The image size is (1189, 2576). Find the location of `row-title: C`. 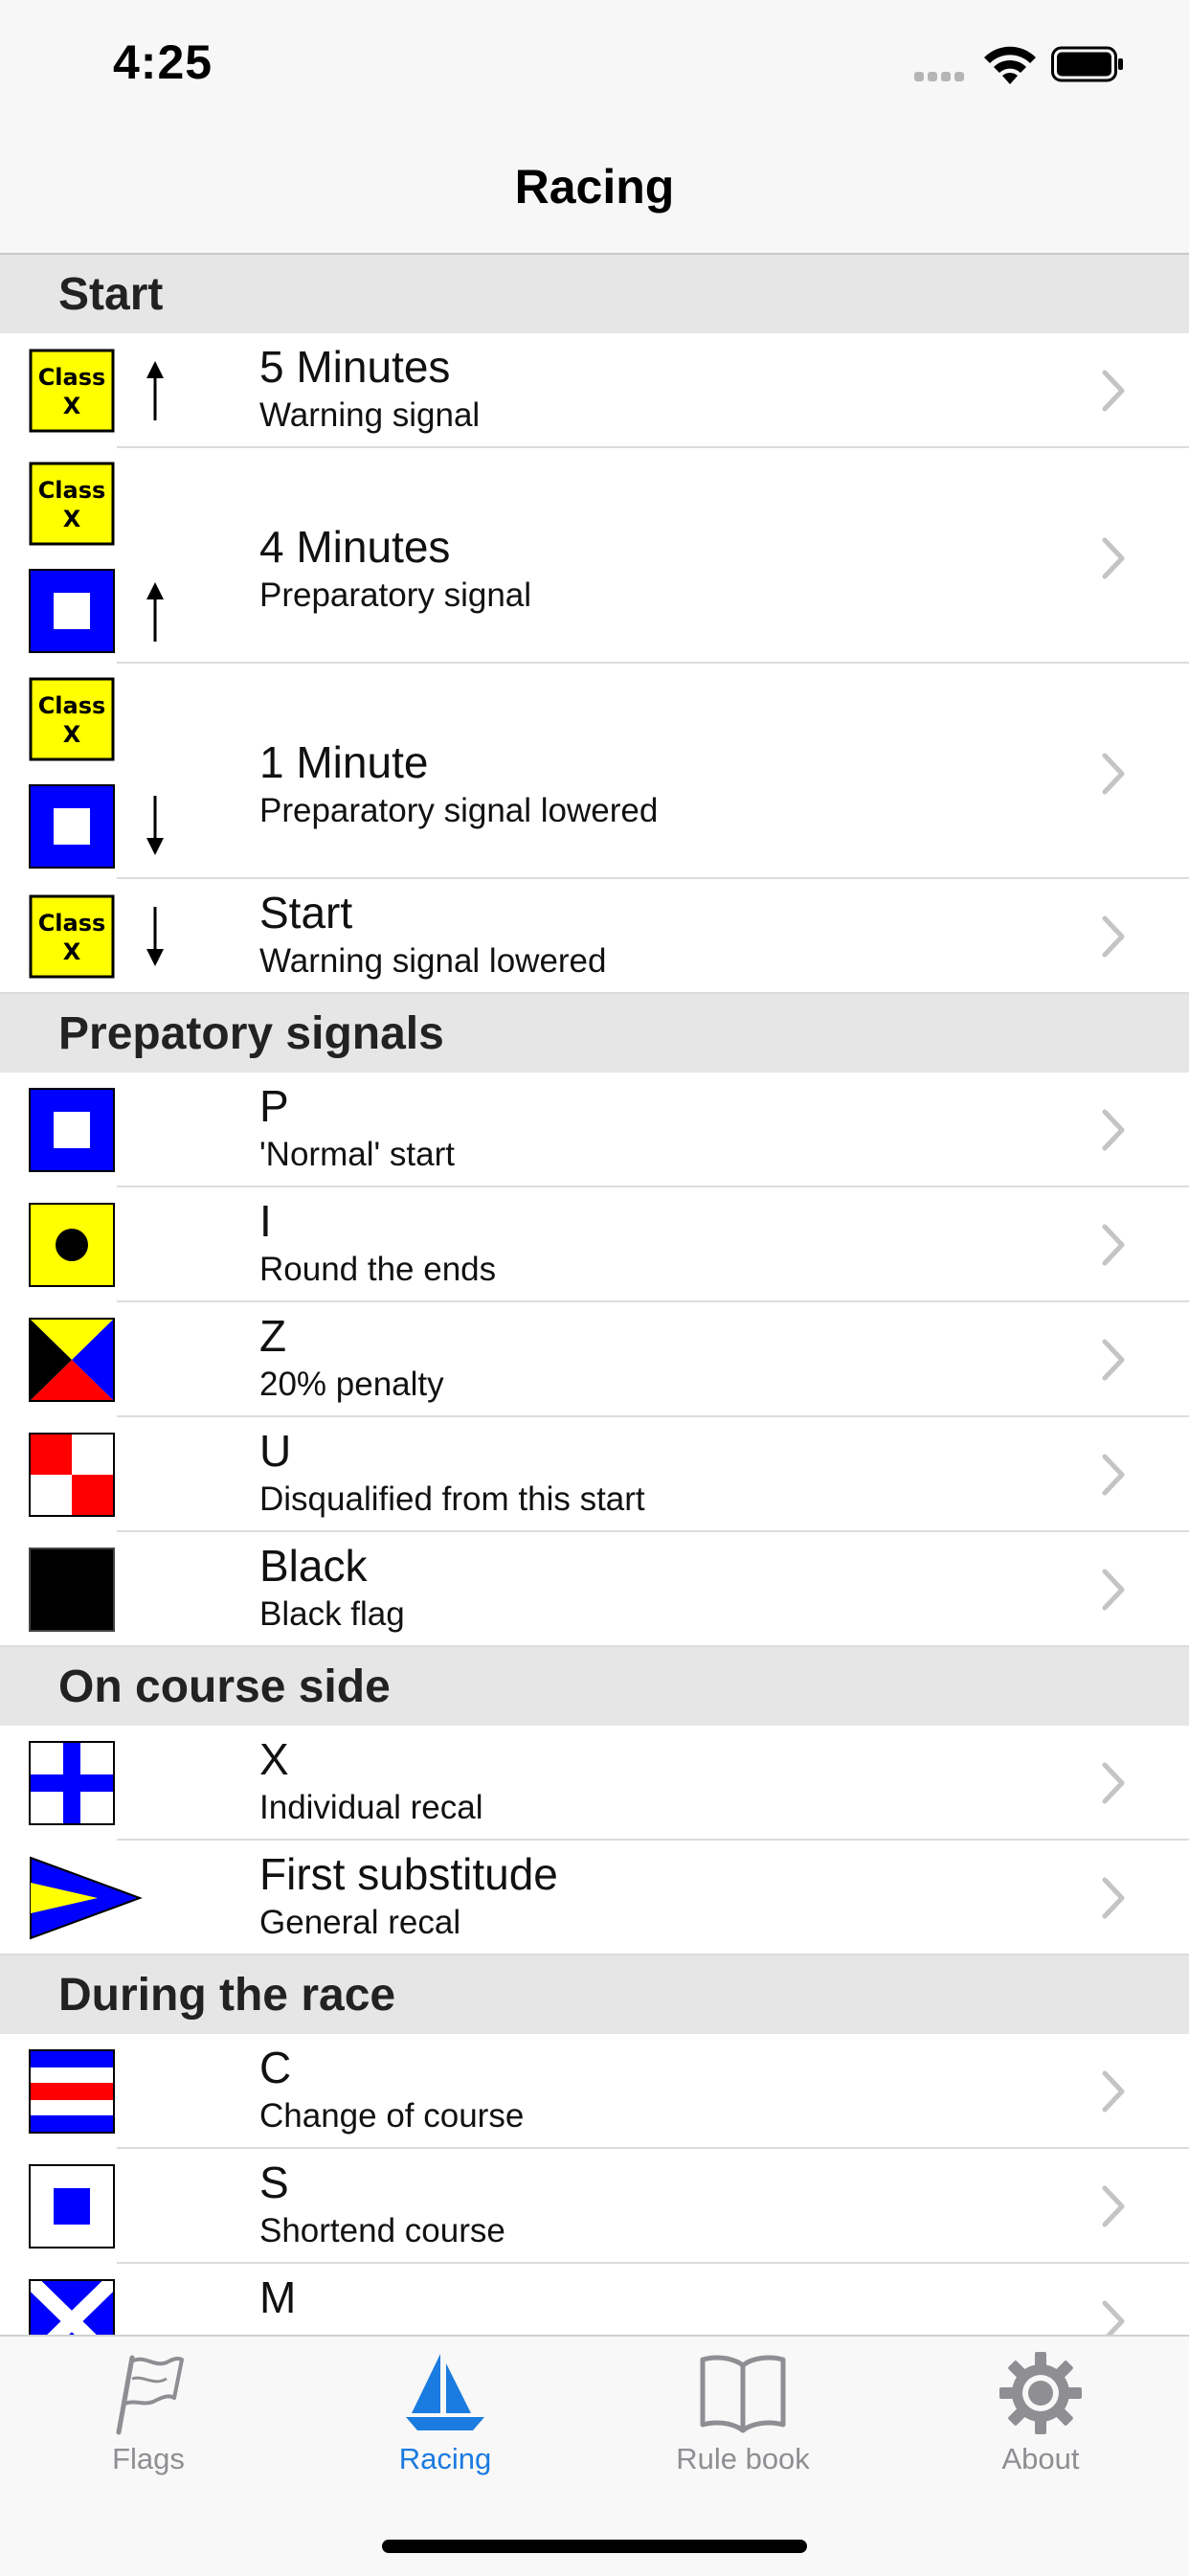

row-title: C is located at coordinates (275, 2067).